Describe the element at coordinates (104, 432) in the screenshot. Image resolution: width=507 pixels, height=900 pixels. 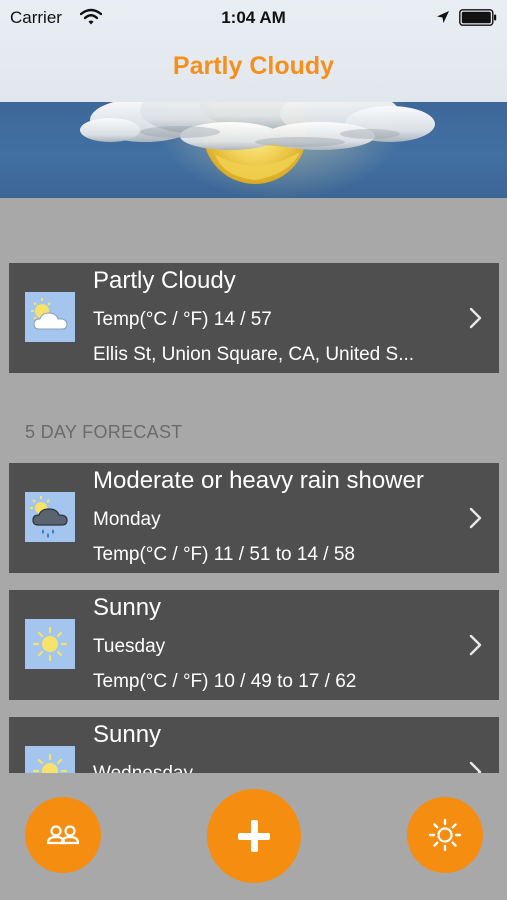
I see `forecast-section-label: 5 DAY FORECAST` at that location.